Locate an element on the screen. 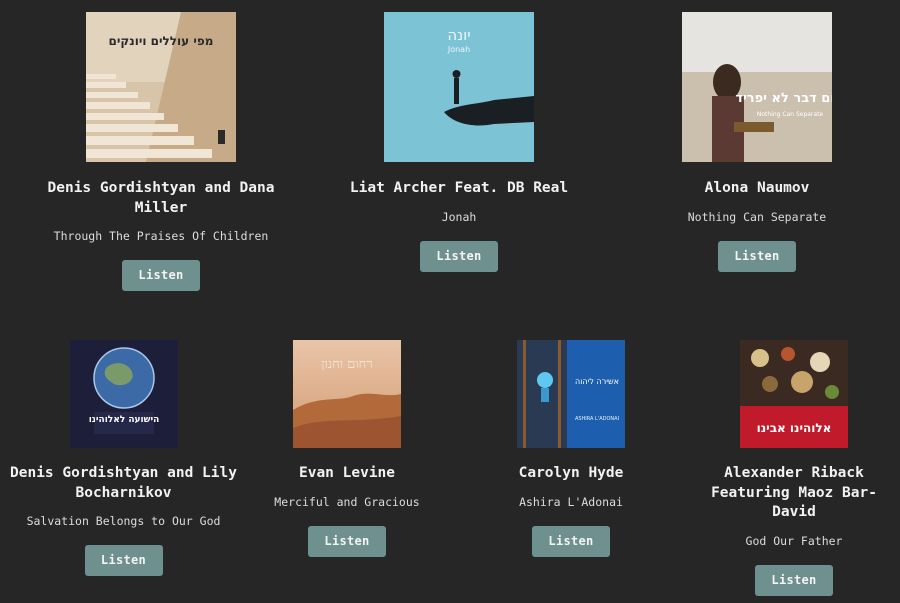 The image size is (900, 603). artist-name: Denis Gordishtyan and Dana Miller is located at coordinates (161, 198).